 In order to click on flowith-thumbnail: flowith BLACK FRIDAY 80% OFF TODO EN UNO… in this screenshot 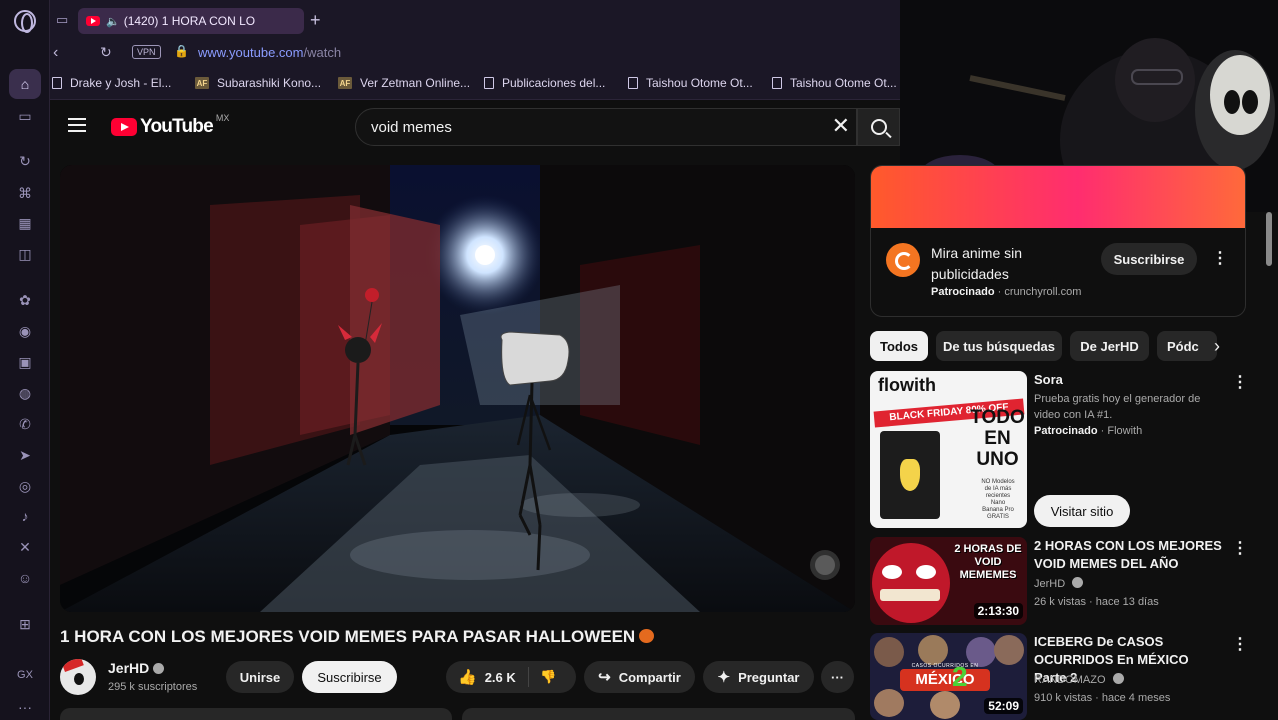, I will do `click(948, 449)`.